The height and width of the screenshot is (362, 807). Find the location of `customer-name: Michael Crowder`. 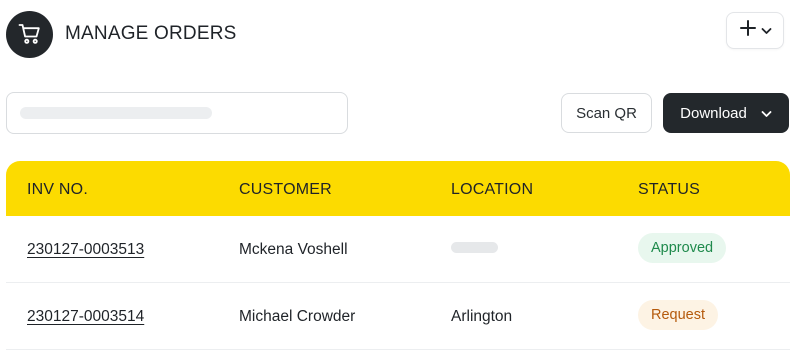

customer-name: Michael Crowder is located at coordinates (297, 316).